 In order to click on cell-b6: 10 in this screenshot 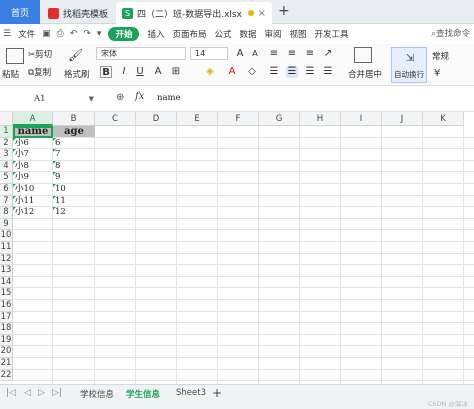, I will do `click(74, 189)`.